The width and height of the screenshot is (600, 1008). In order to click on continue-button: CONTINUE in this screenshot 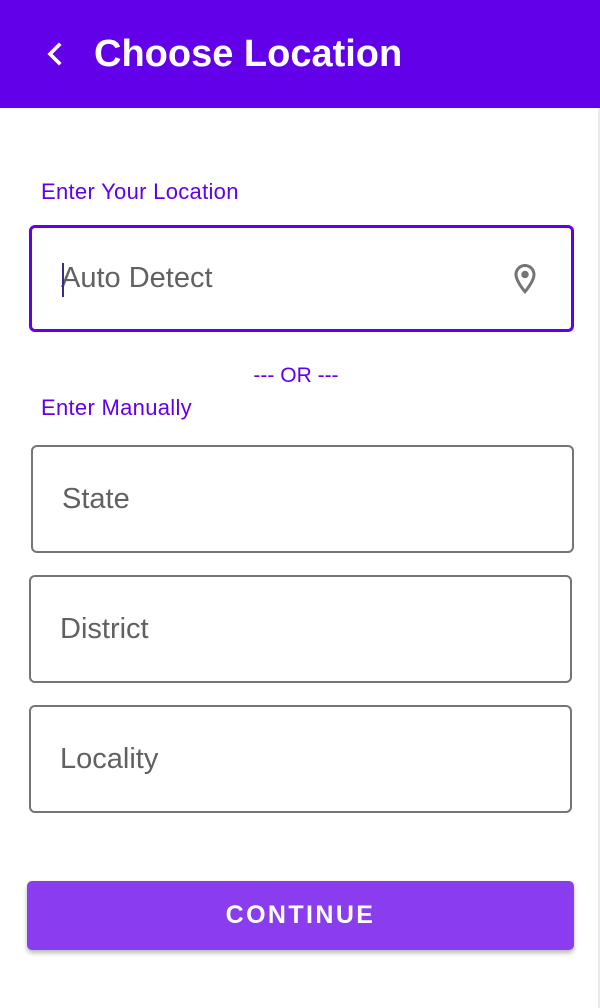, I will do `click(300, 915)`.